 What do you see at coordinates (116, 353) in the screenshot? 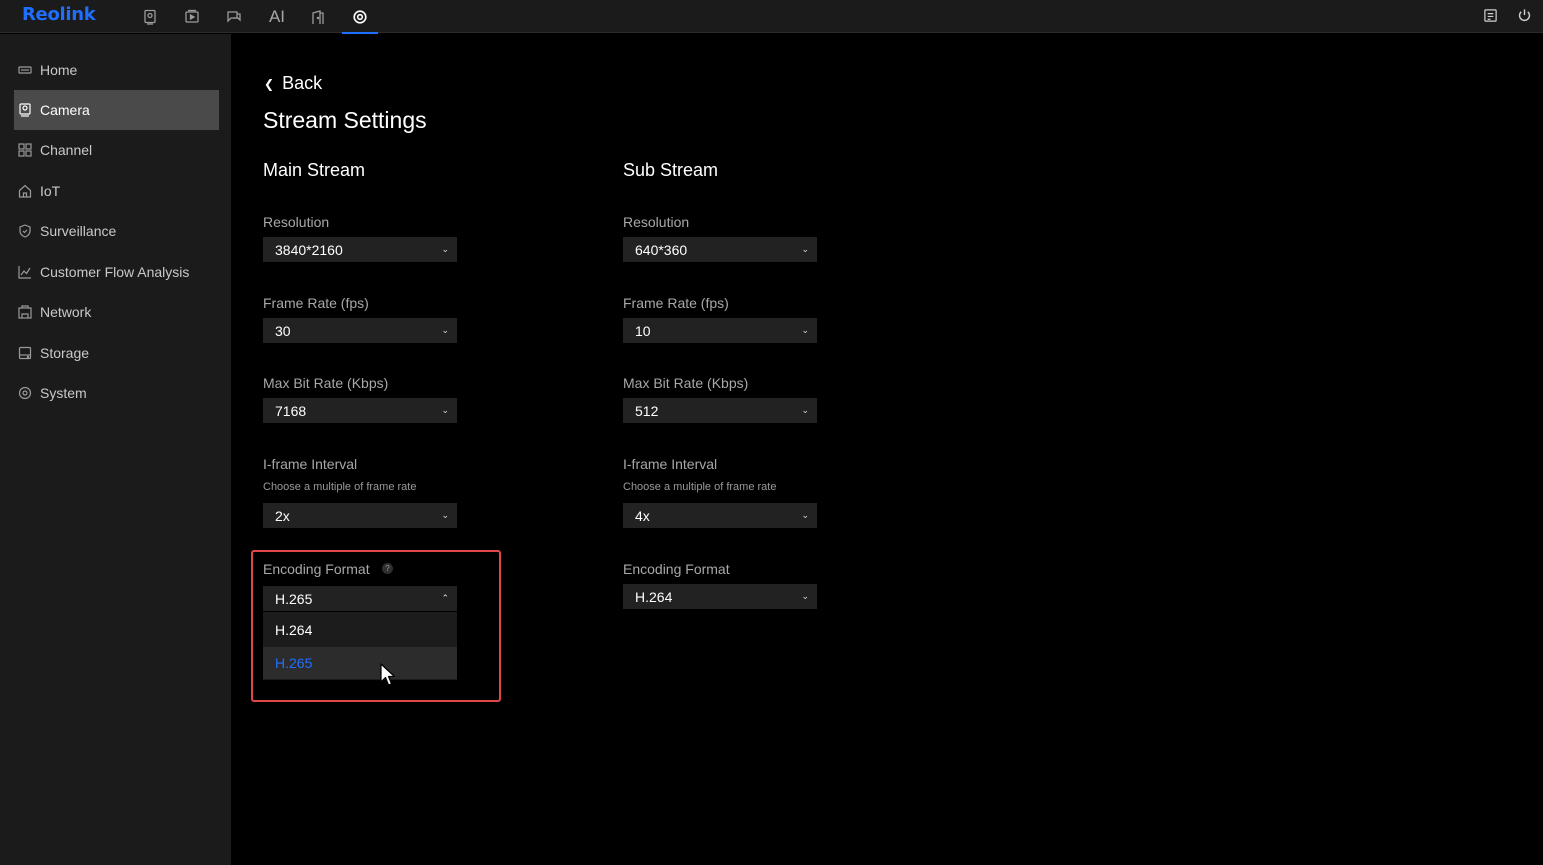
I see `sidebar-item-storage: Storage` at bounding box center [116, 353].